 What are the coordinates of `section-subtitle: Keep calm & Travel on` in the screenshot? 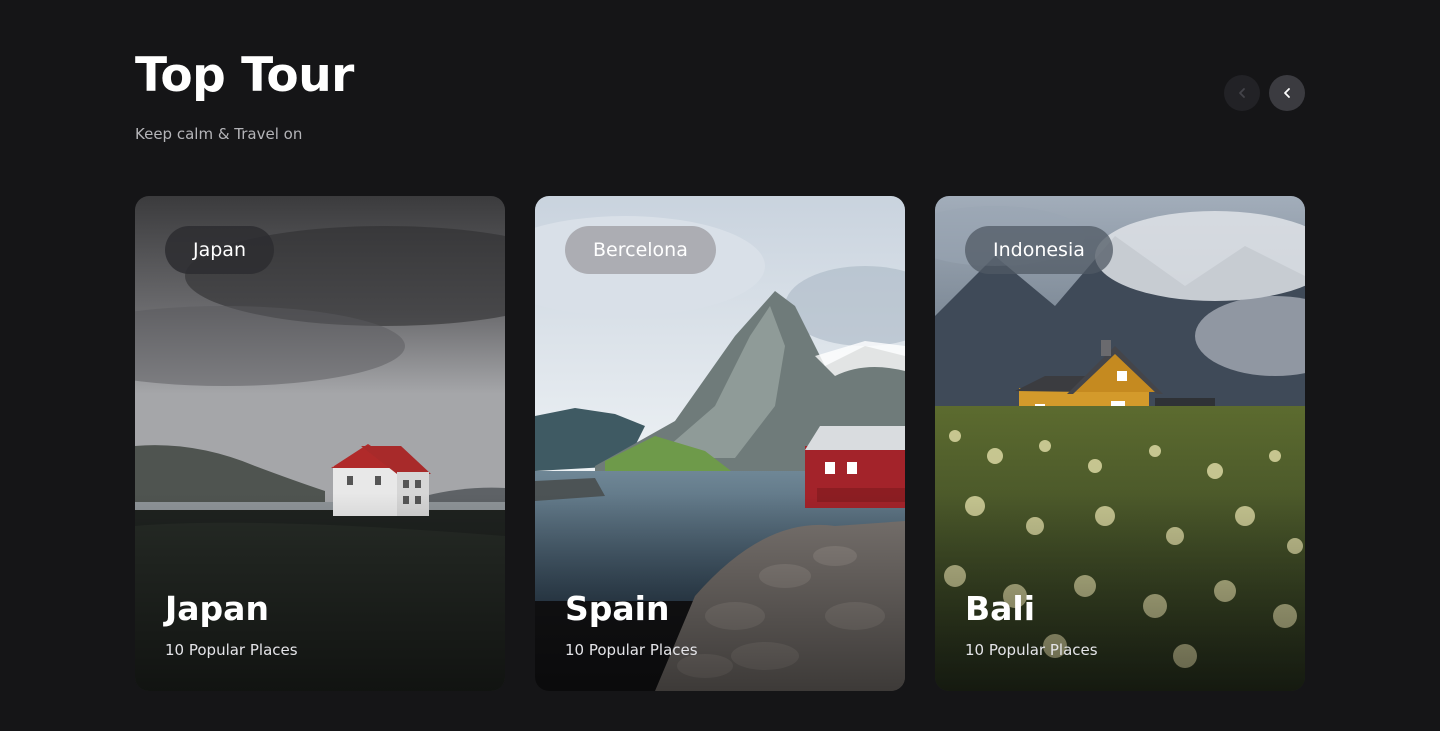 It's located at (219, 134).